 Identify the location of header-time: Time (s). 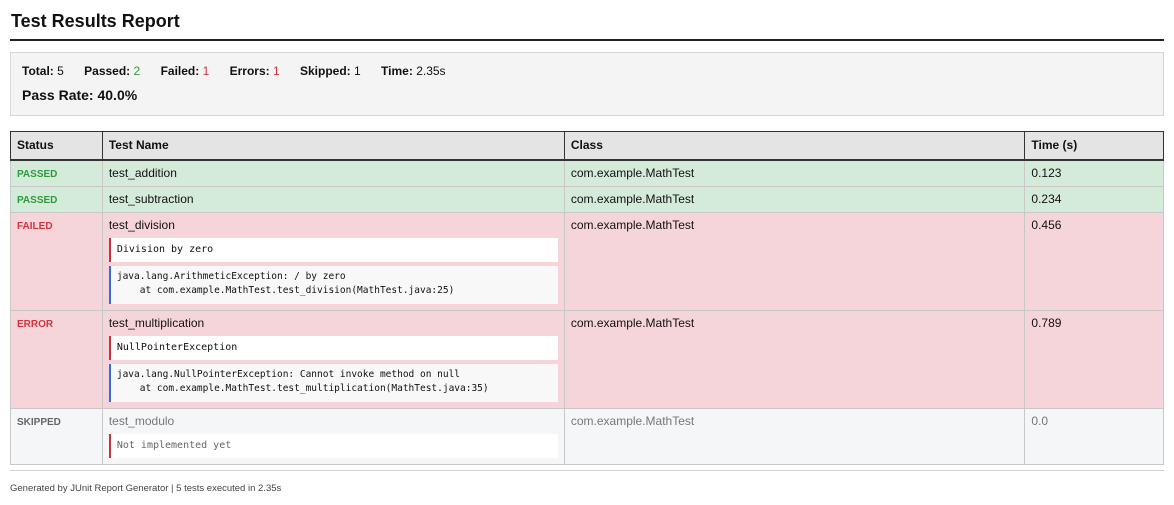
(1094, 146).